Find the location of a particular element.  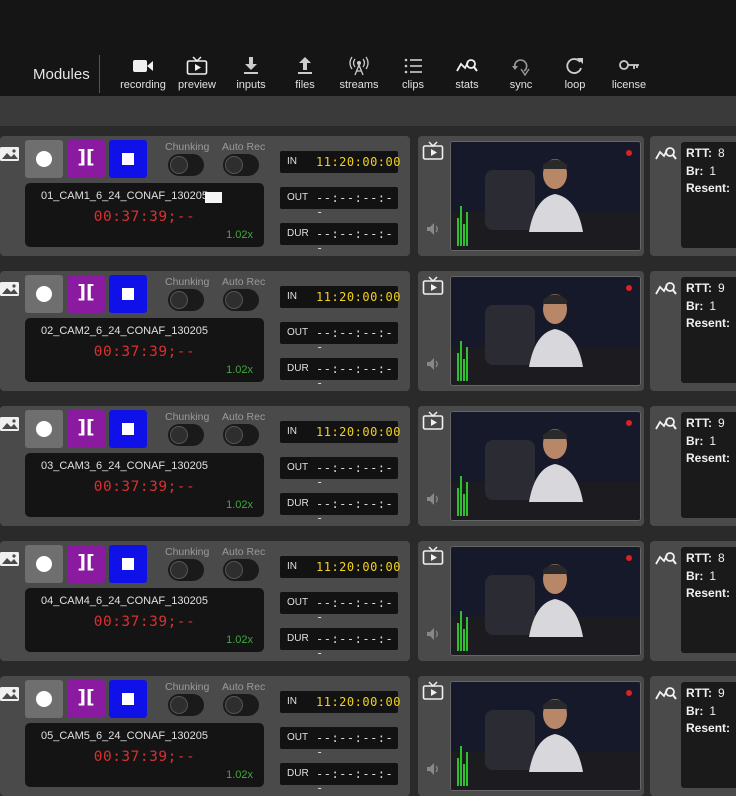

rtt-stat: RTT: 9 is located at coordinates (705, 423).